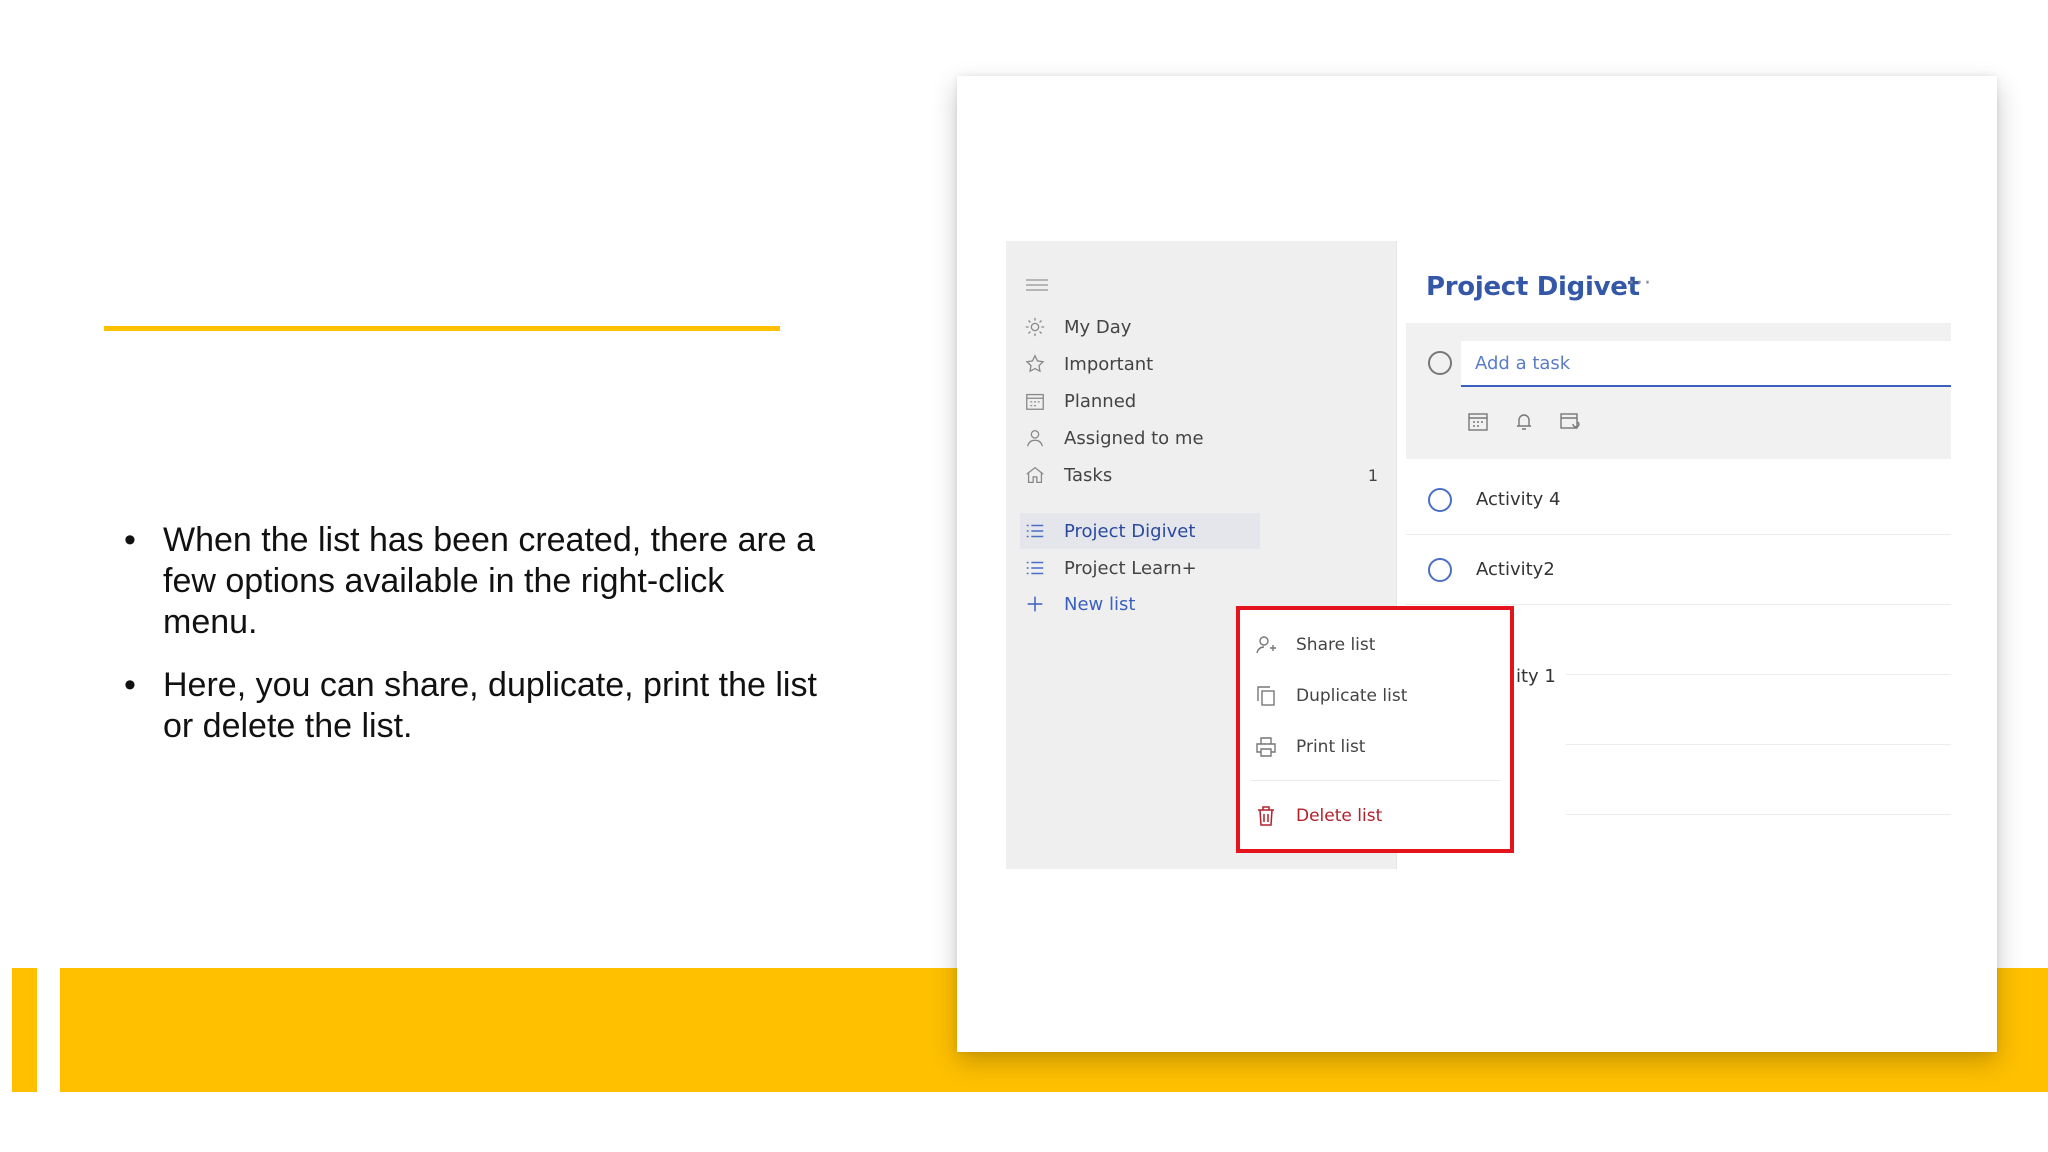 This screenshot has height=1152, width=2048. What do you see at coordinates (1088, 475) in the screenshot?
I see `sidebar-item-label: Tasks` at bounding box center [1088, 475].